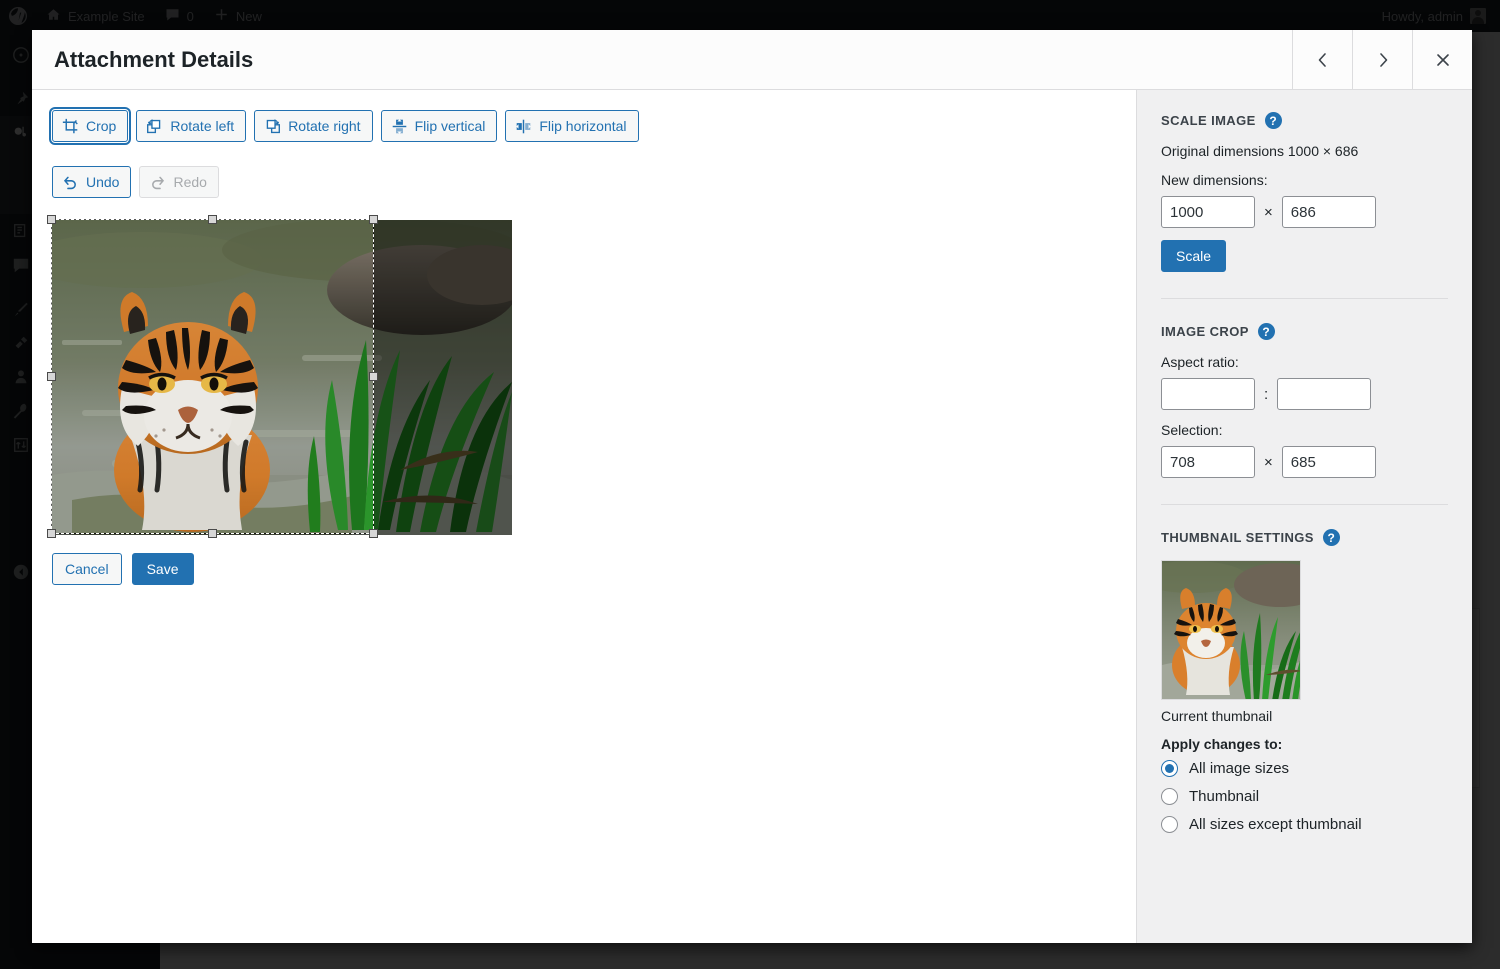  What do you see at coordinates (212, 533) in the screenshot?
I see `crop-handle-s` at bounding box center [212, 533].